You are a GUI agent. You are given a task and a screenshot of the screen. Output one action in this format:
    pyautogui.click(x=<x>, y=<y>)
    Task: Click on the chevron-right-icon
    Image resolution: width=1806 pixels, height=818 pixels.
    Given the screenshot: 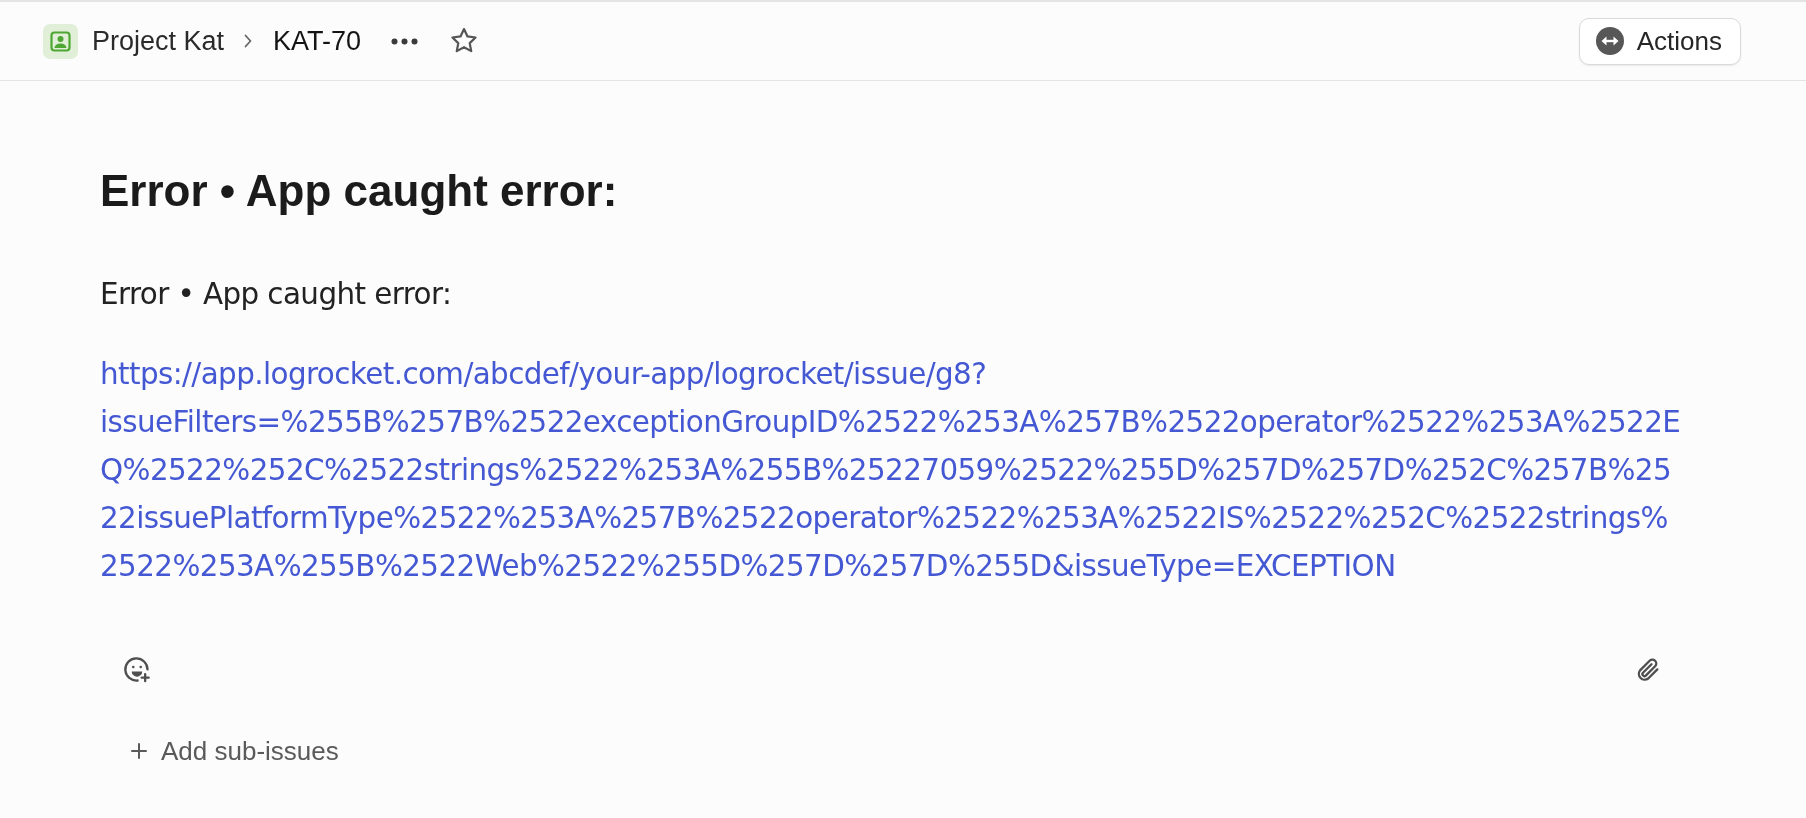 What is the action you would take?
    pyautogui.click(x=248, y=41)
    